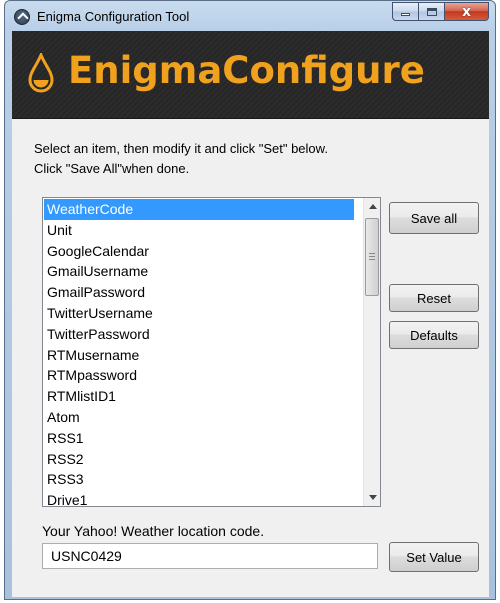 The height and width of the screenshot is (603, 500). What do you see at coordinates (199, 498) in the screenshot?
I see `list-item: Drive1` at bounding box center [199, 498].